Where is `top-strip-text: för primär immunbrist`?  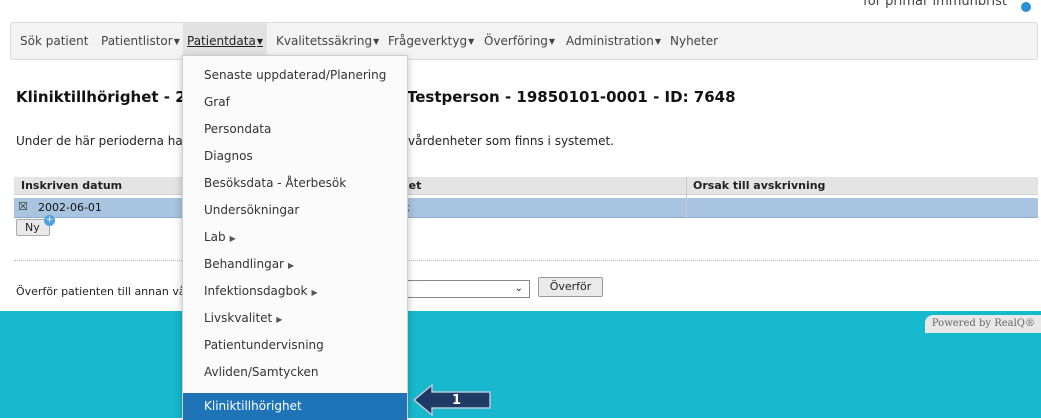
top-strip-text: för primär immunbrist is located at coordinates (935, 4).